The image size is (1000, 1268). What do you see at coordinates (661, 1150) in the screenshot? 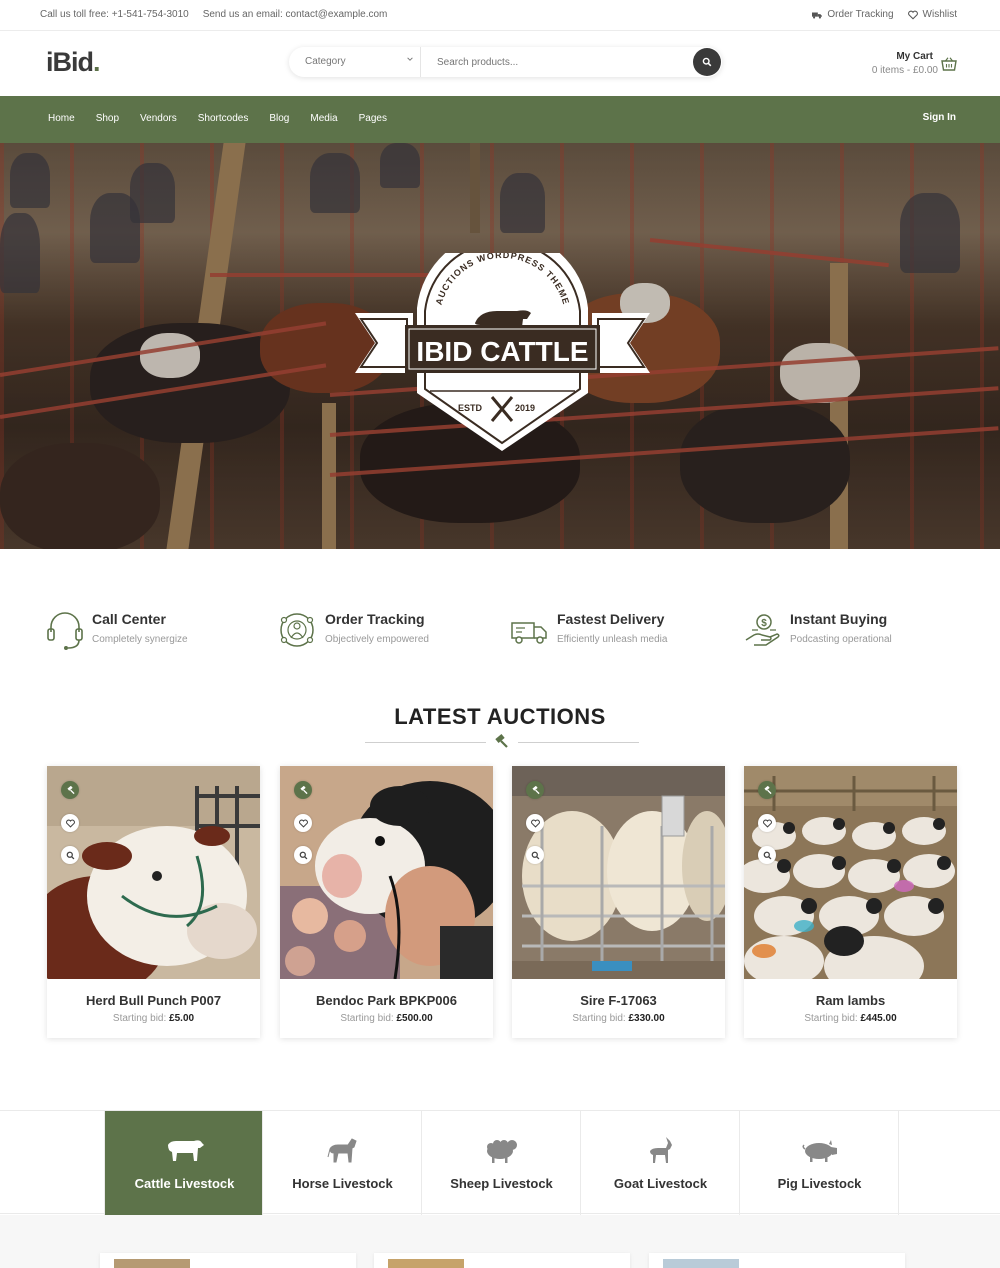
I see `goat-icon` at bounding box center [661, 1150].